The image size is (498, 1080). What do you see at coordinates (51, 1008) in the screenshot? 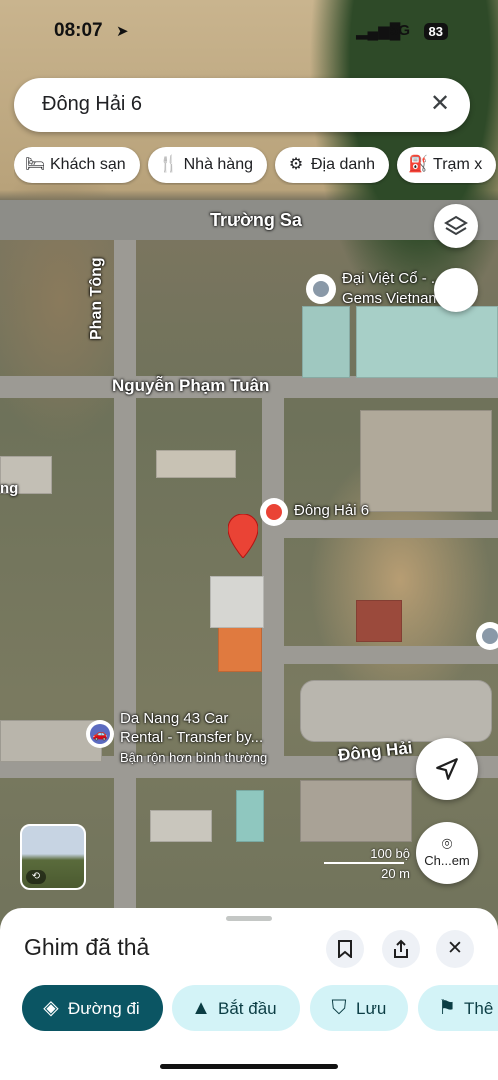
I see `directions-icon: ◈` at bounding box center [51, 1008].